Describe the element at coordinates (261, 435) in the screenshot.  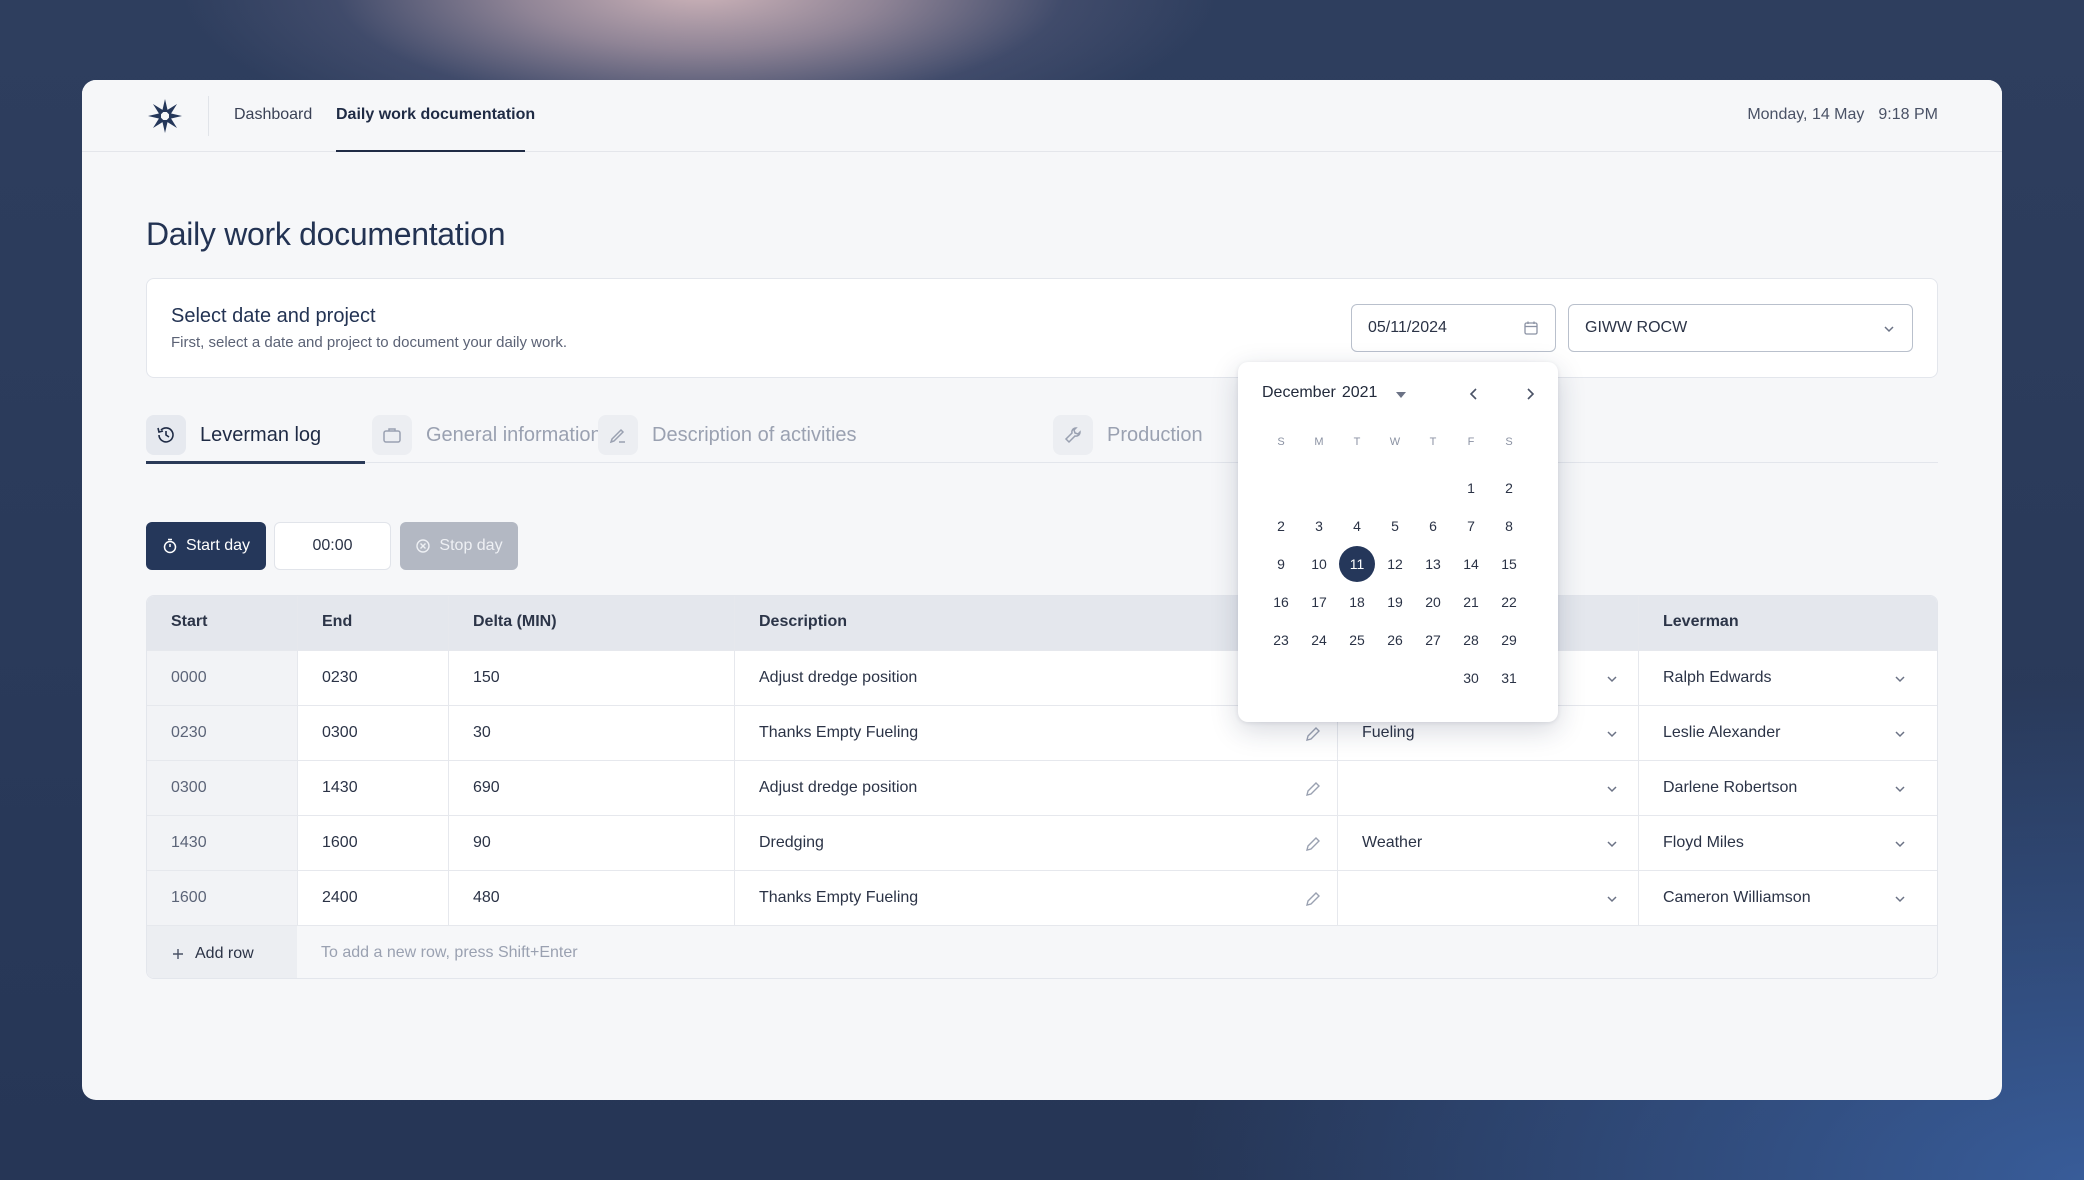
I see `tab-label: Leverman log` at that location.